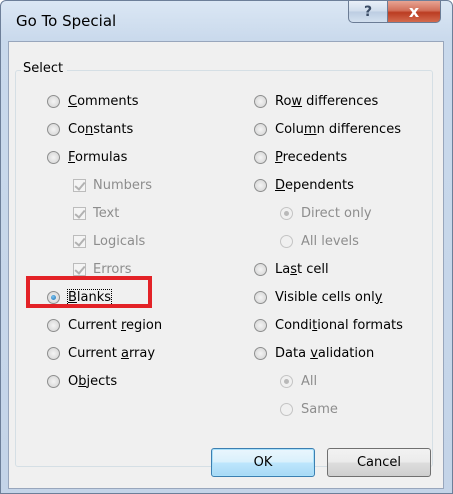  Describe the element at coordinates (260, 129) in the screenshot. I see `column-differences-radio` at that location.